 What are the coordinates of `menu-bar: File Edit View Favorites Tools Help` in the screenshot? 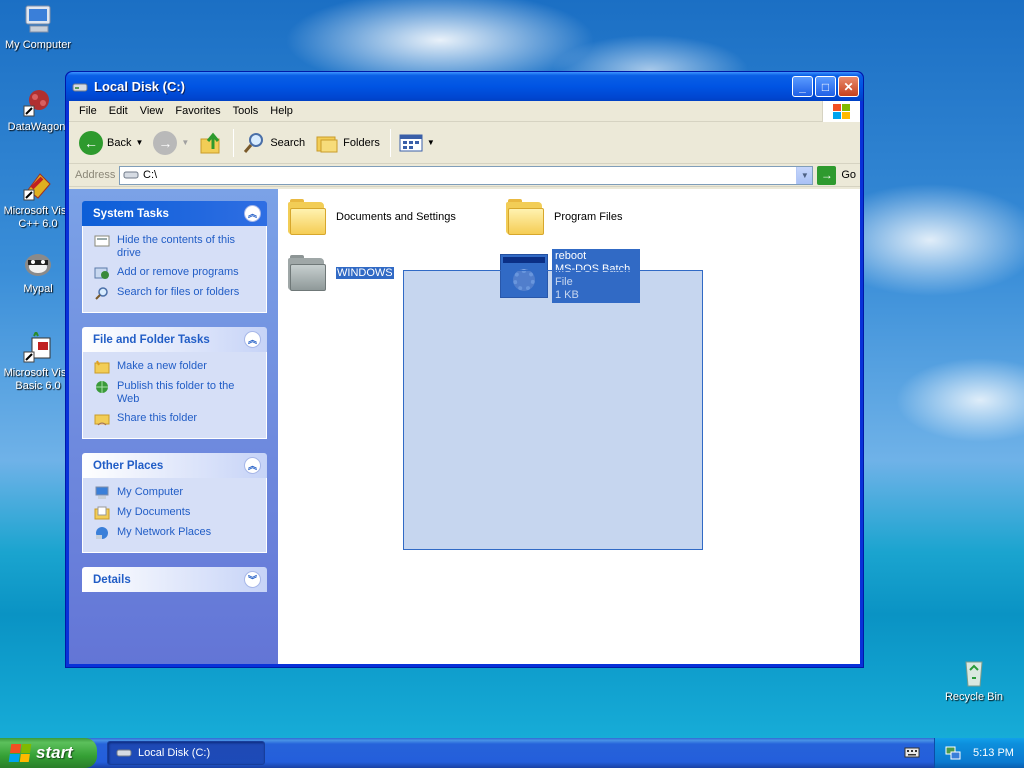 It's located at (464, 111).